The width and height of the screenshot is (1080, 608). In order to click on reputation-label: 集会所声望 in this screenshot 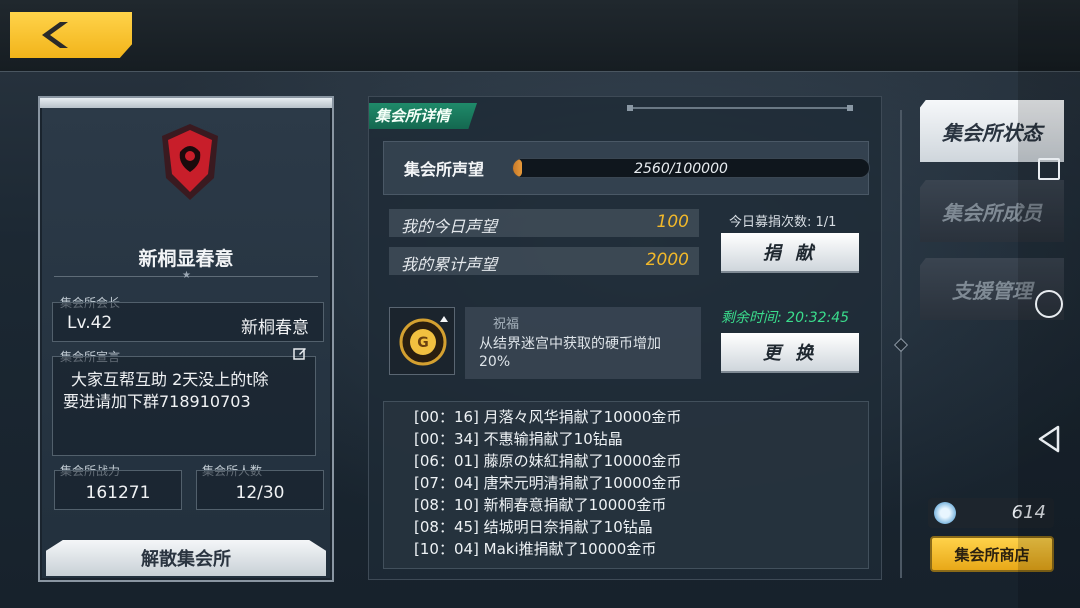, I will do `click(444, 169)`.